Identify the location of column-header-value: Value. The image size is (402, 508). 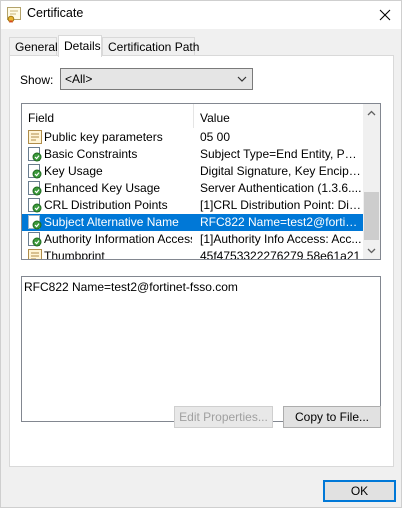
(279, 116).